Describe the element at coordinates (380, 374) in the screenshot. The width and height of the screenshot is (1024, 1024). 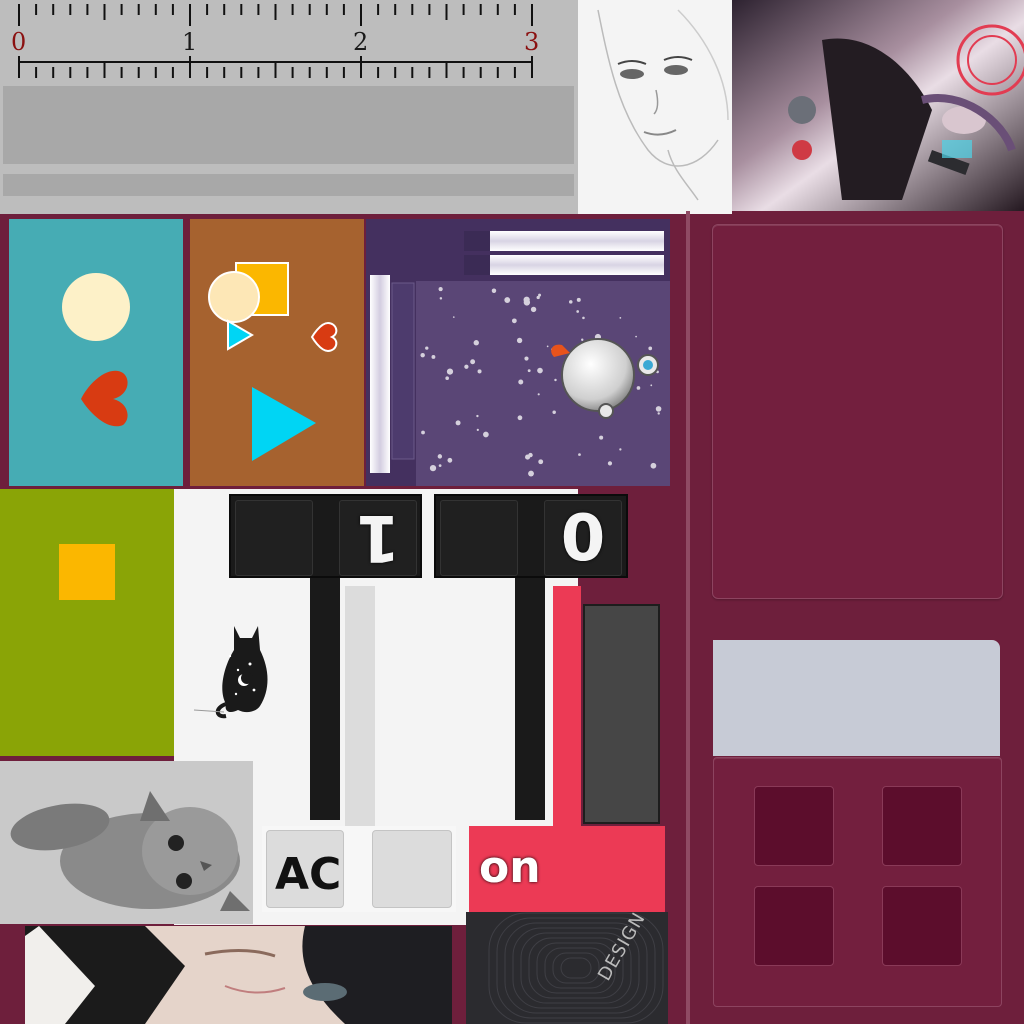
I see `vertical-bar` at that location.